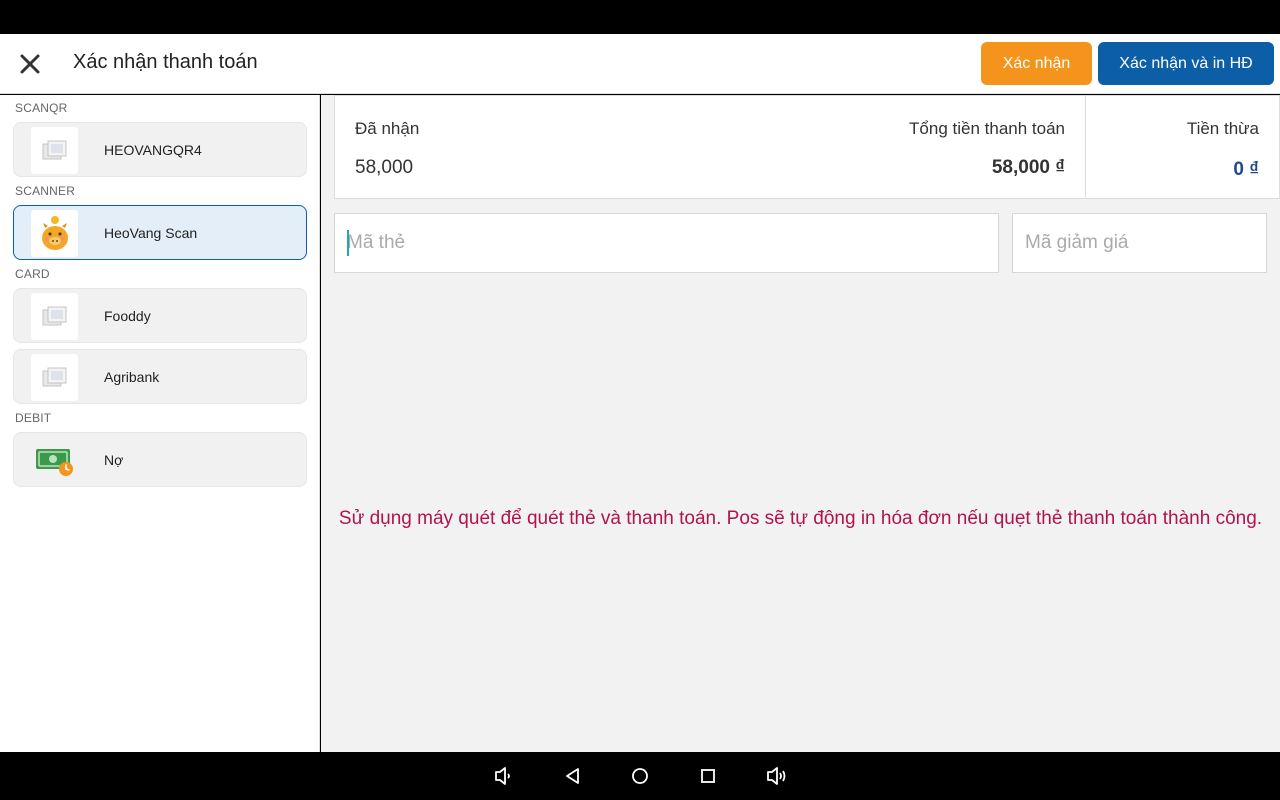 The image size is (1280, 800). I want to click on system-nav-bar, so click(640, 776).